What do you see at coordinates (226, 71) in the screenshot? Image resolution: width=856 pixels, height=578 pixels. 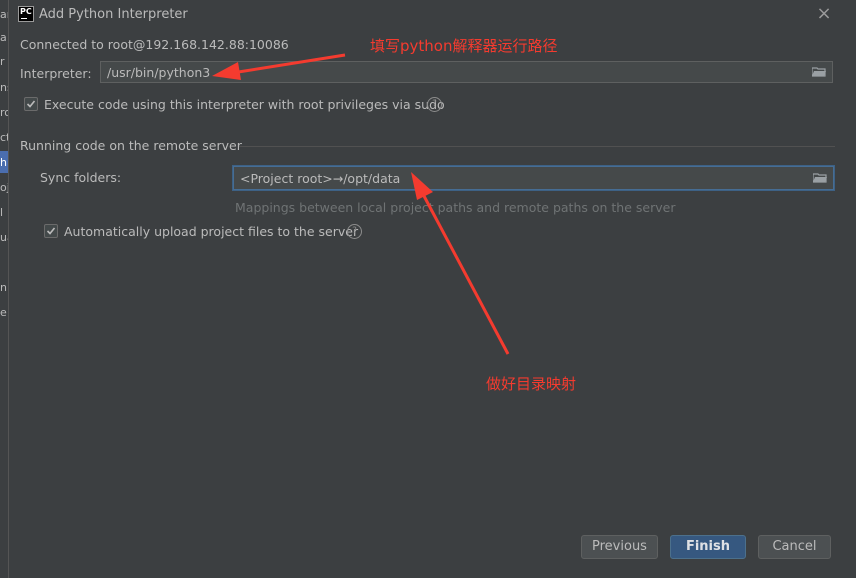 I see `interpreter-arrowhead` at bounding box center [226, 71].